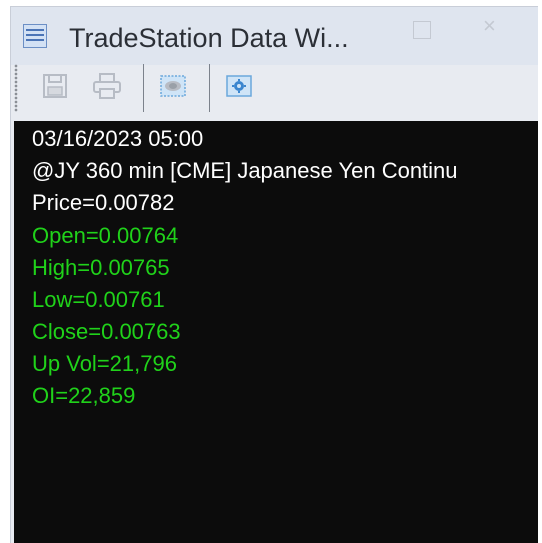 The width and height of the screenshot is (542, 543). Describe the element at coordinates (422, 30) in the screenshot. I see `maximize-button` at that location.